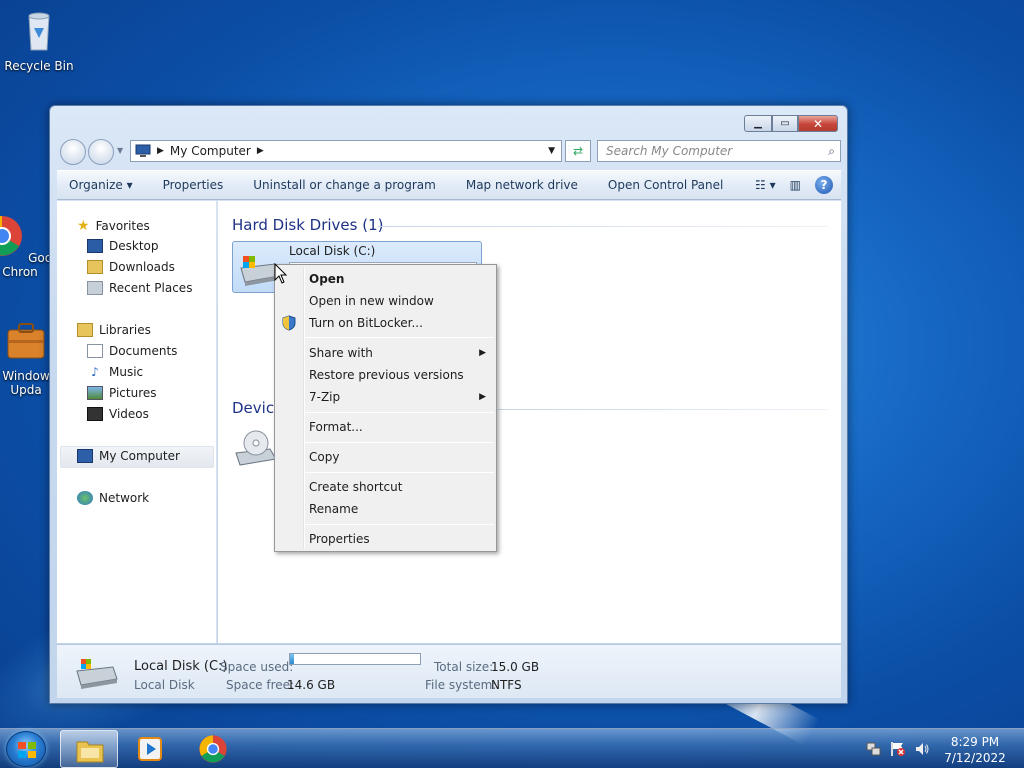 The image size is (1024, 768). What do you see at coordinates (831, 151) in the screenshot?
I see `search-icon: ⌕` at bounding box center [831, 151].